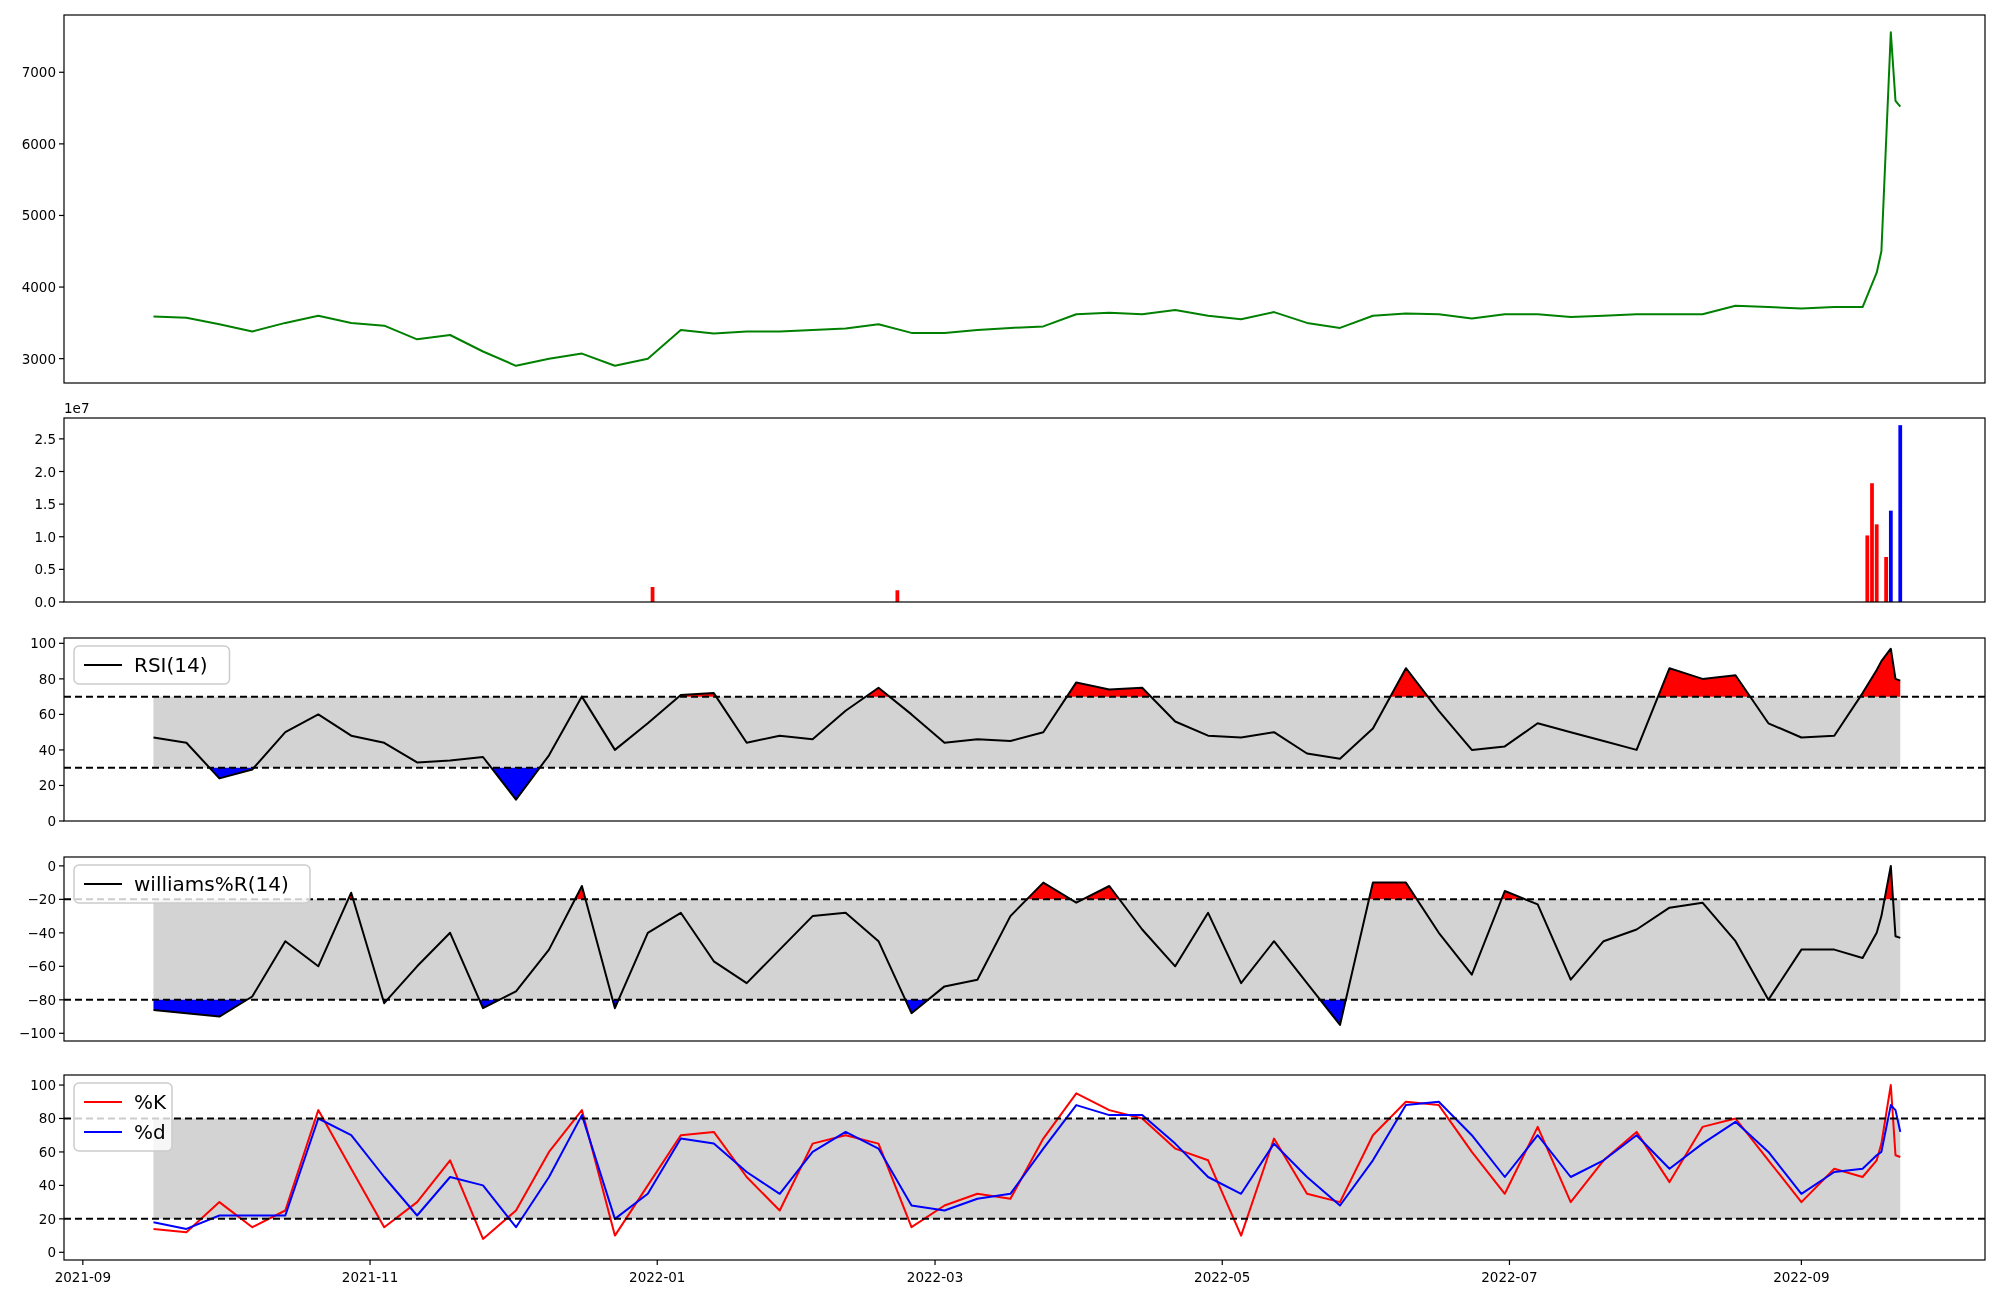 The height and width of the screenshot is (1300, 2000). What do you see at coordinates (1801, 1277) in the screenshot?
I see `axis-tick-label: 2022-09` at bounding box center [1801, 1277].